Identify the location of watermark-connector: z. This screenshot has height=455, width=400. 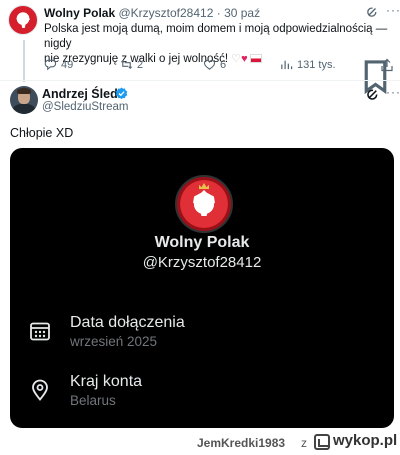
(304, 443).